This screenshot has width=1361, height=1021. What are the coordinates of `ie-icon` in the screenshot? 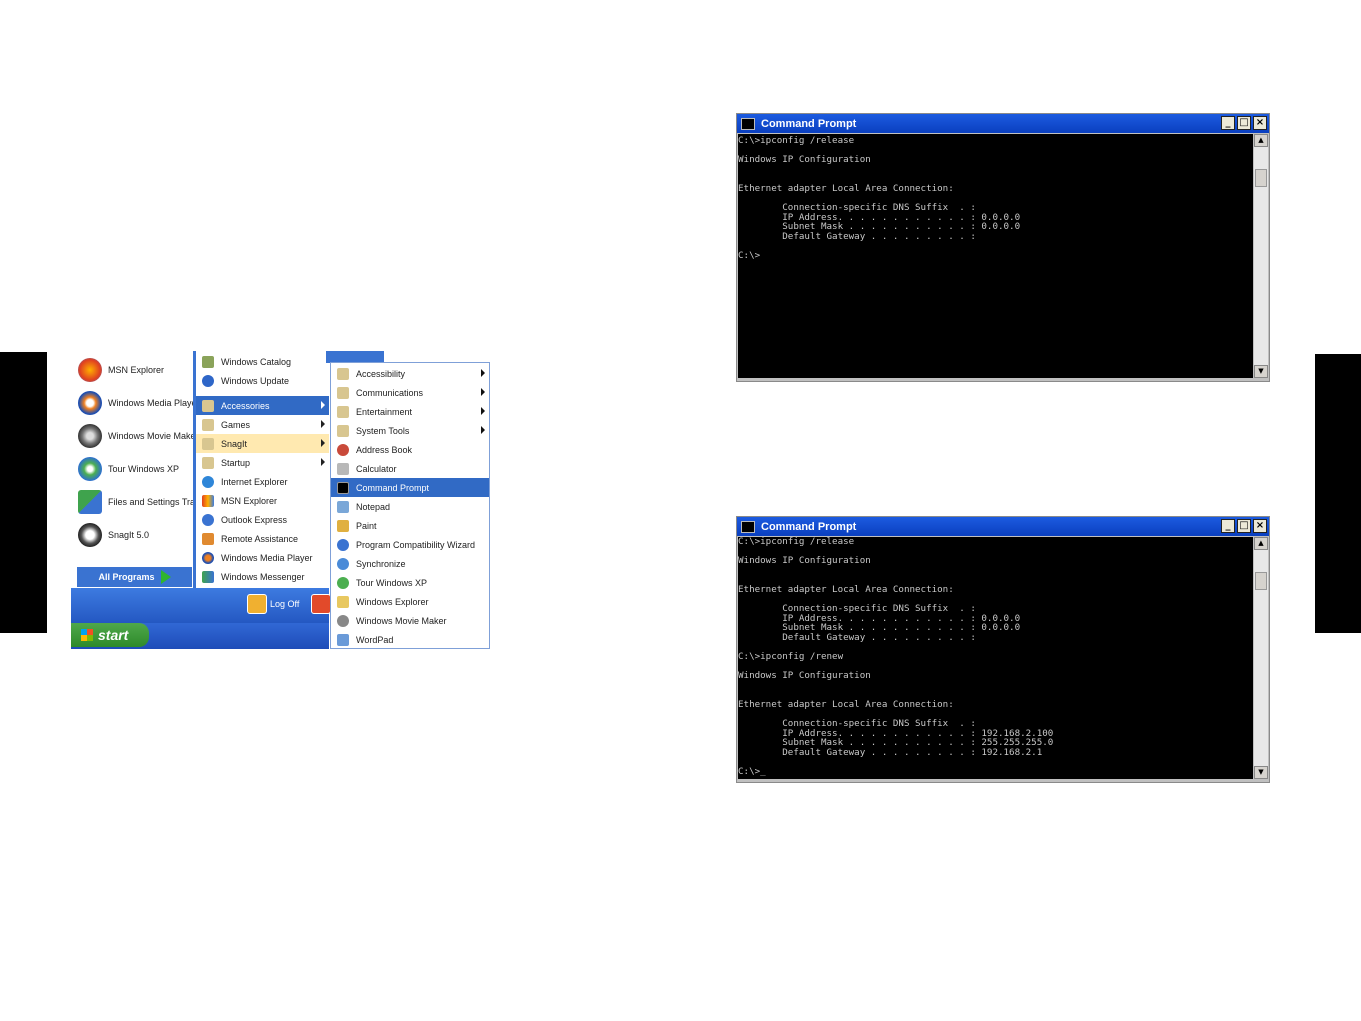 It's located at (208, 481).